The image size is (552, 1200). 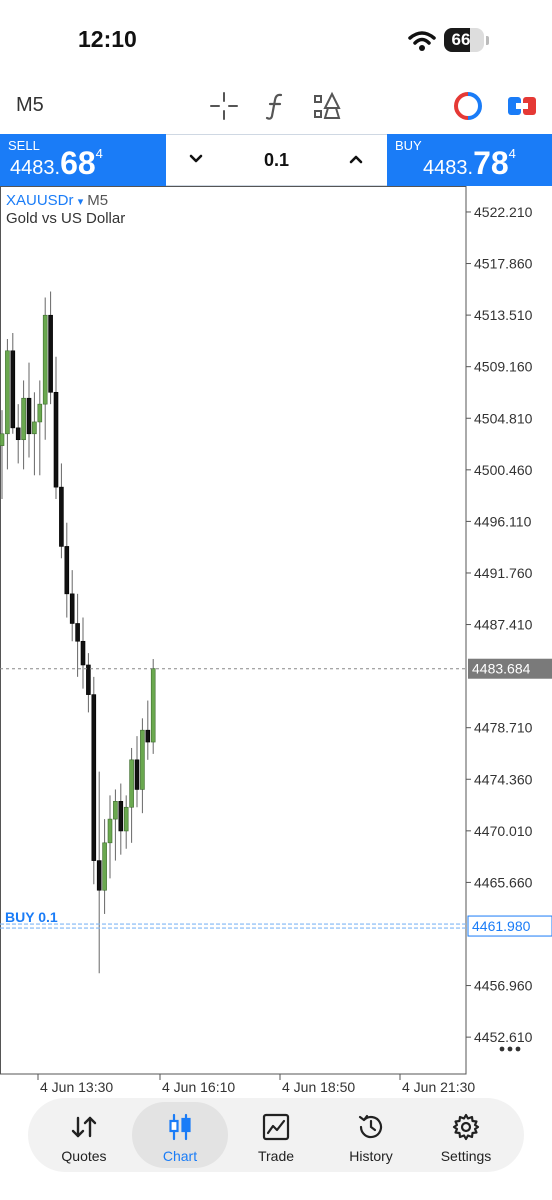 I want to click on nav-label-quotes: Quotes, so click(x=84, y=1156).